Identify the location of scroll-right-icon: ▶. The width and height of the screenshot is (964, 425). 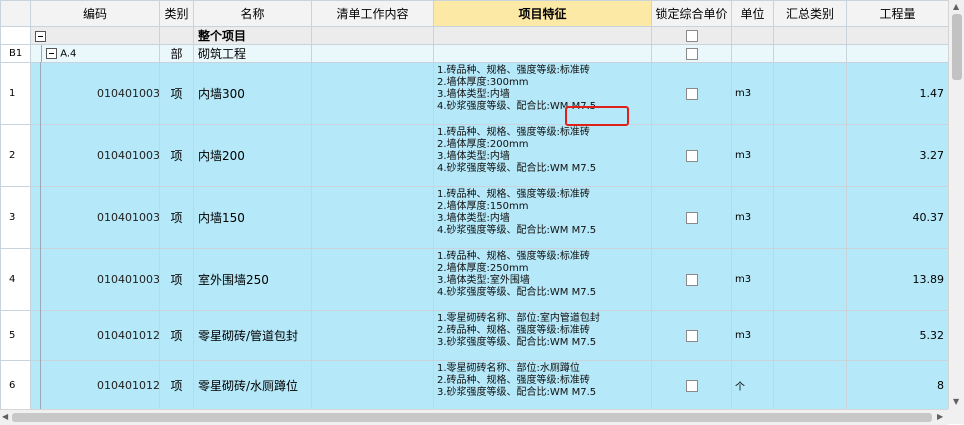
(940, 417).